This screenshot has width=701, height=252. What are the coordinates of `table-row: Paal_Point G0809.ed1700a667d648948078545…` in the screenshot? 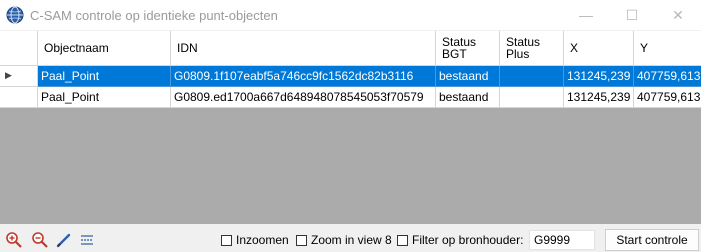 It's located at (350, 97).